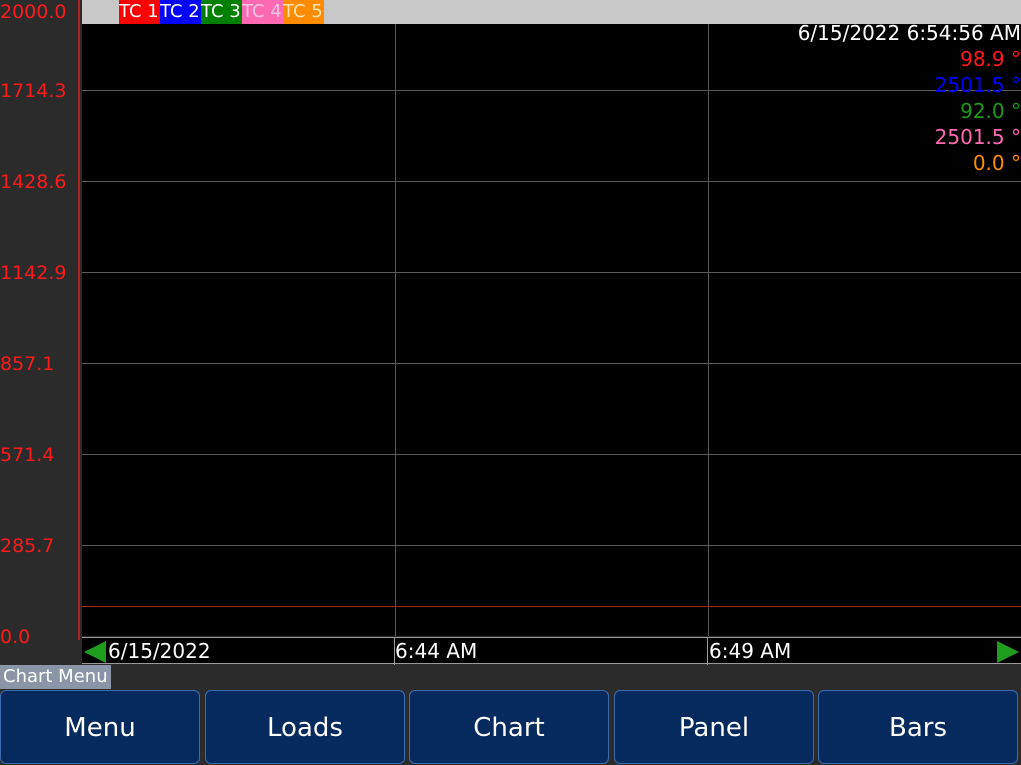 Image resolution: width=1021 pixels, height=765 pixels. Describe the element at coordinates (977, 85) in the screenshot. I see `reading-tc2: 2501.5 °` at that location.